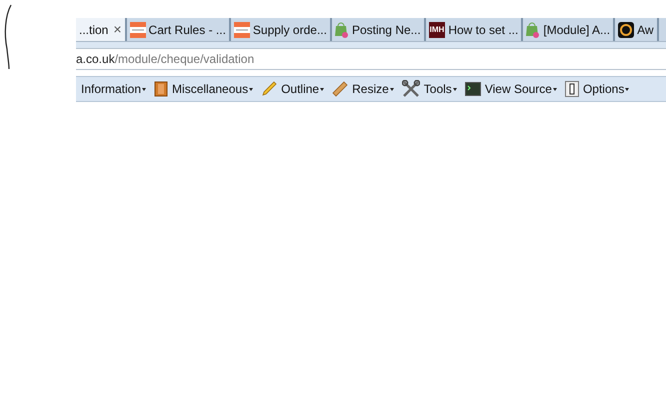  I want to click on switch-icon, so click(571, 89).